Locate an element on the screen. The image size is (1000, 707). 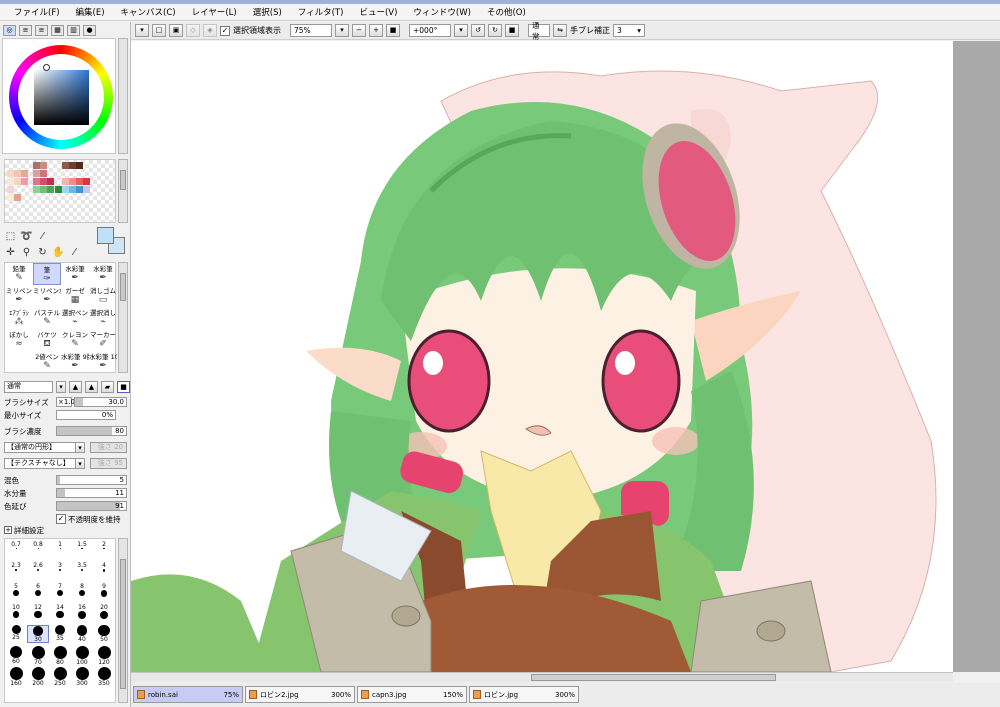
texture-dropdown: 【テクスチャなし】 is located at coordinates (43, 463).